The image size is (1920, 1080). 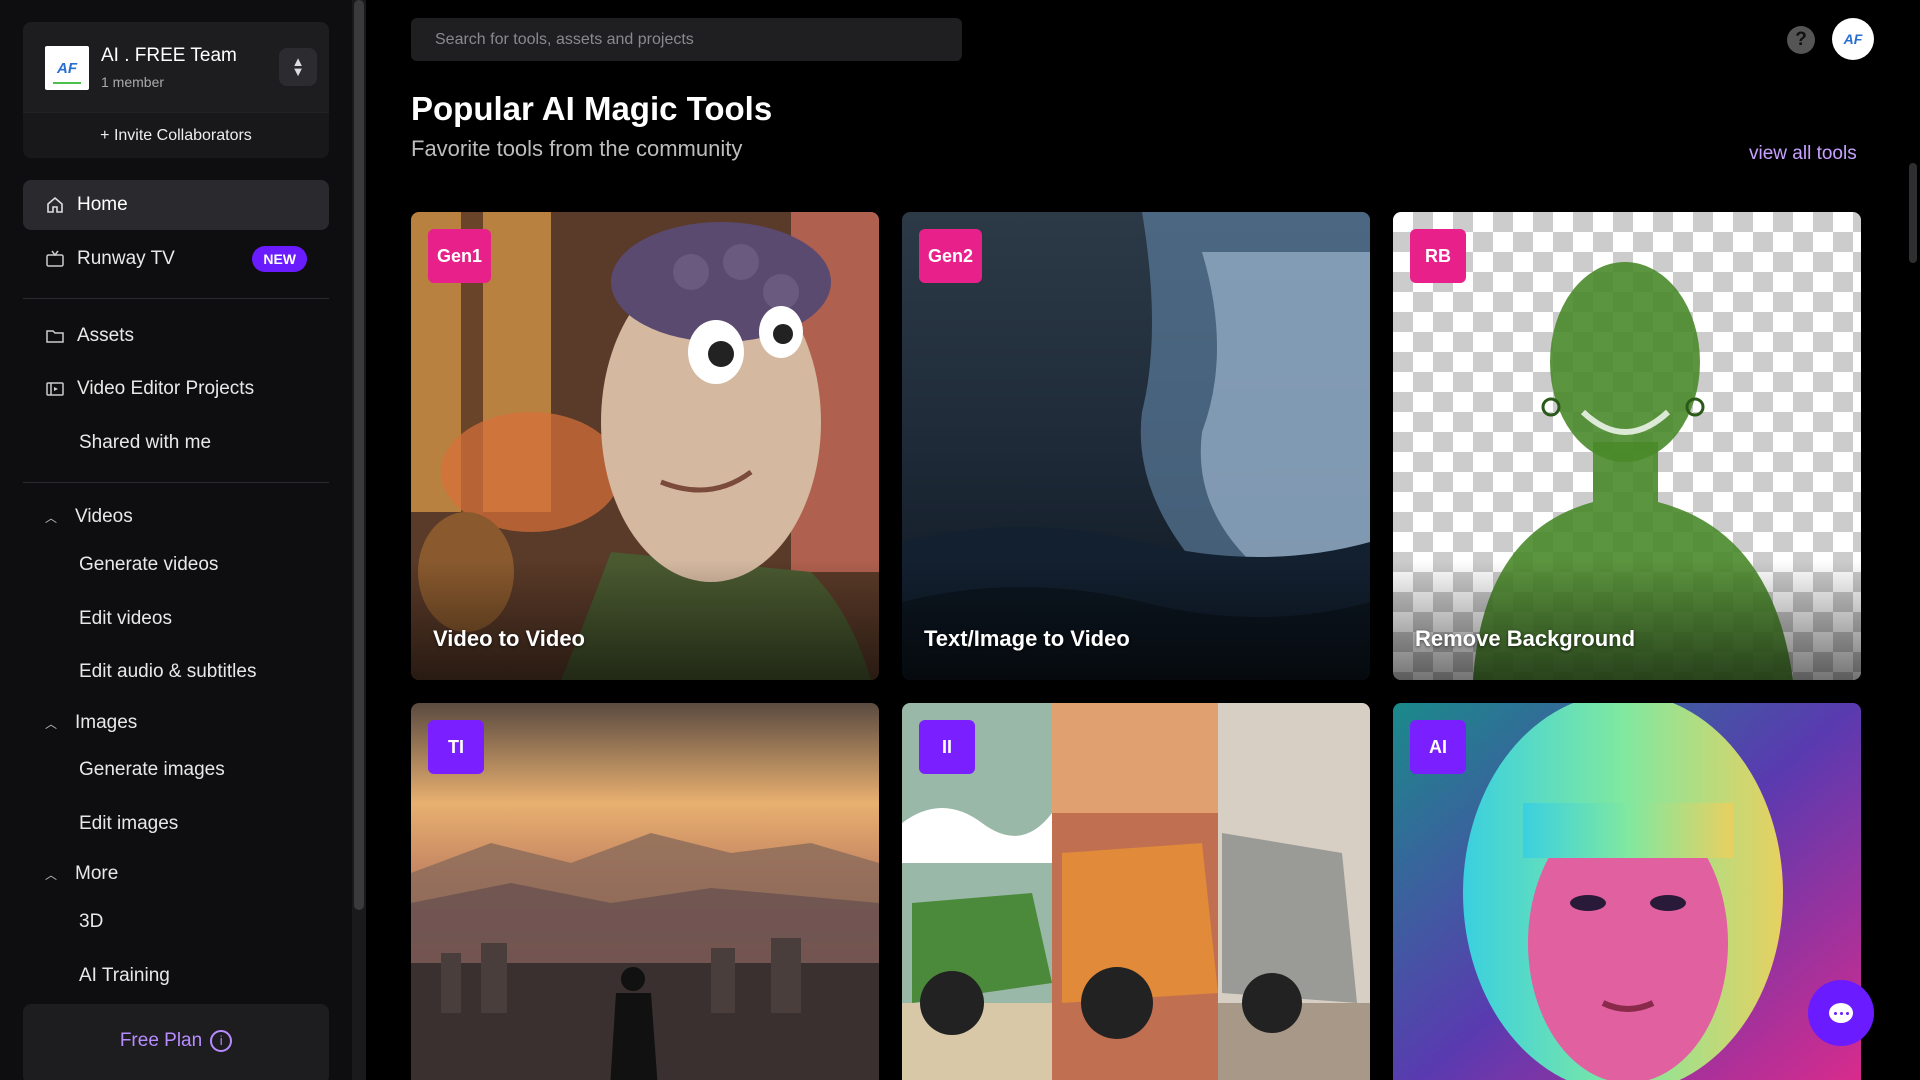 I want to click on sidebar-item-video-editor-projects: Video Editor Projects, so click(x=176, y=389).